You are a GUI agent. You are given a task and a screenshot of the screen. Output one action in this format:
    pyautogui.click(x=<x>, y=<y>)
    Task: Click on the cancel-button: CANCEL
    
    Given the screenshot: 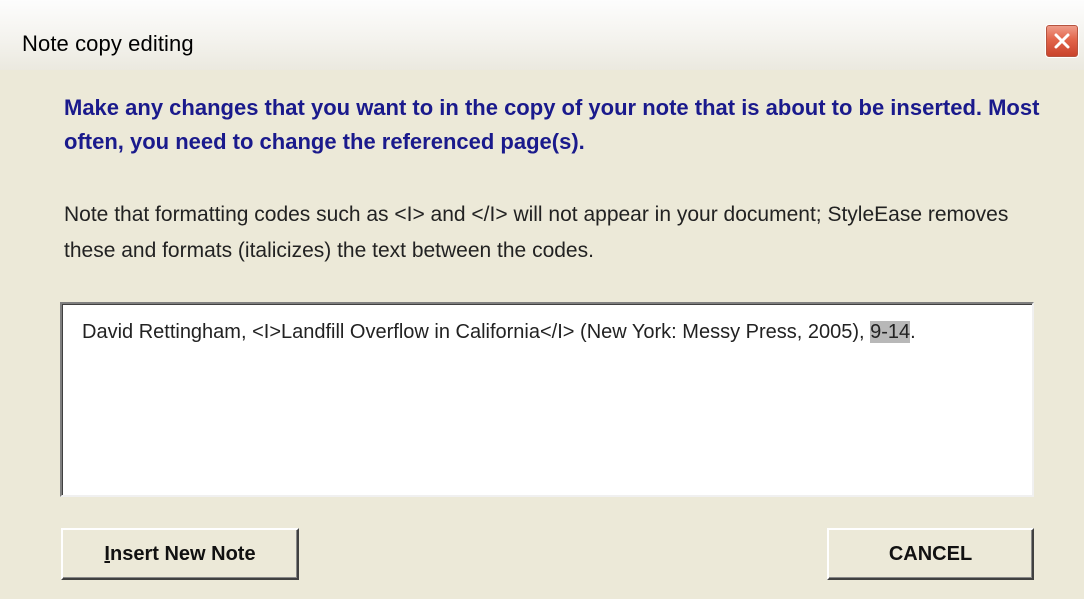 What is the action you would take?
    pyautogui.click(x=930, y=554)
    